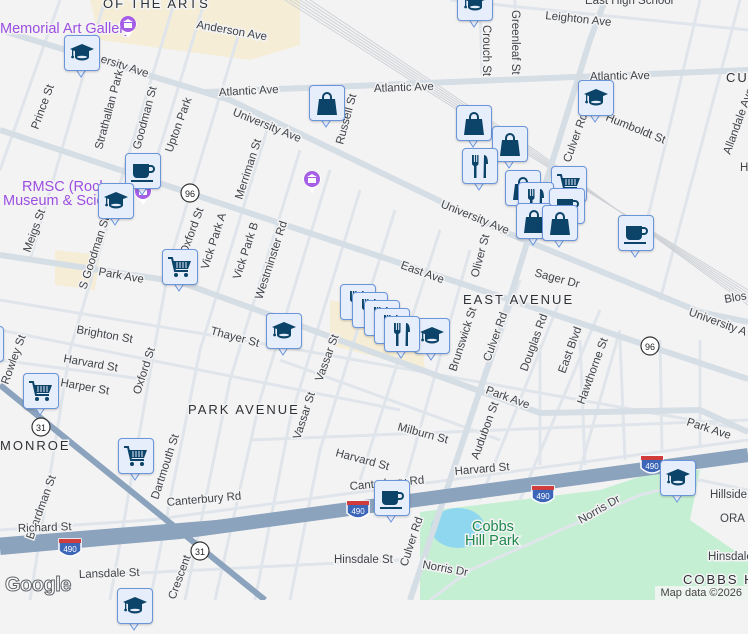 This screenshot has width=748, height=634. Describe the element at coordinates (735, 121) in the screenshot. I see `street-label: Allandale Ave` at that location.